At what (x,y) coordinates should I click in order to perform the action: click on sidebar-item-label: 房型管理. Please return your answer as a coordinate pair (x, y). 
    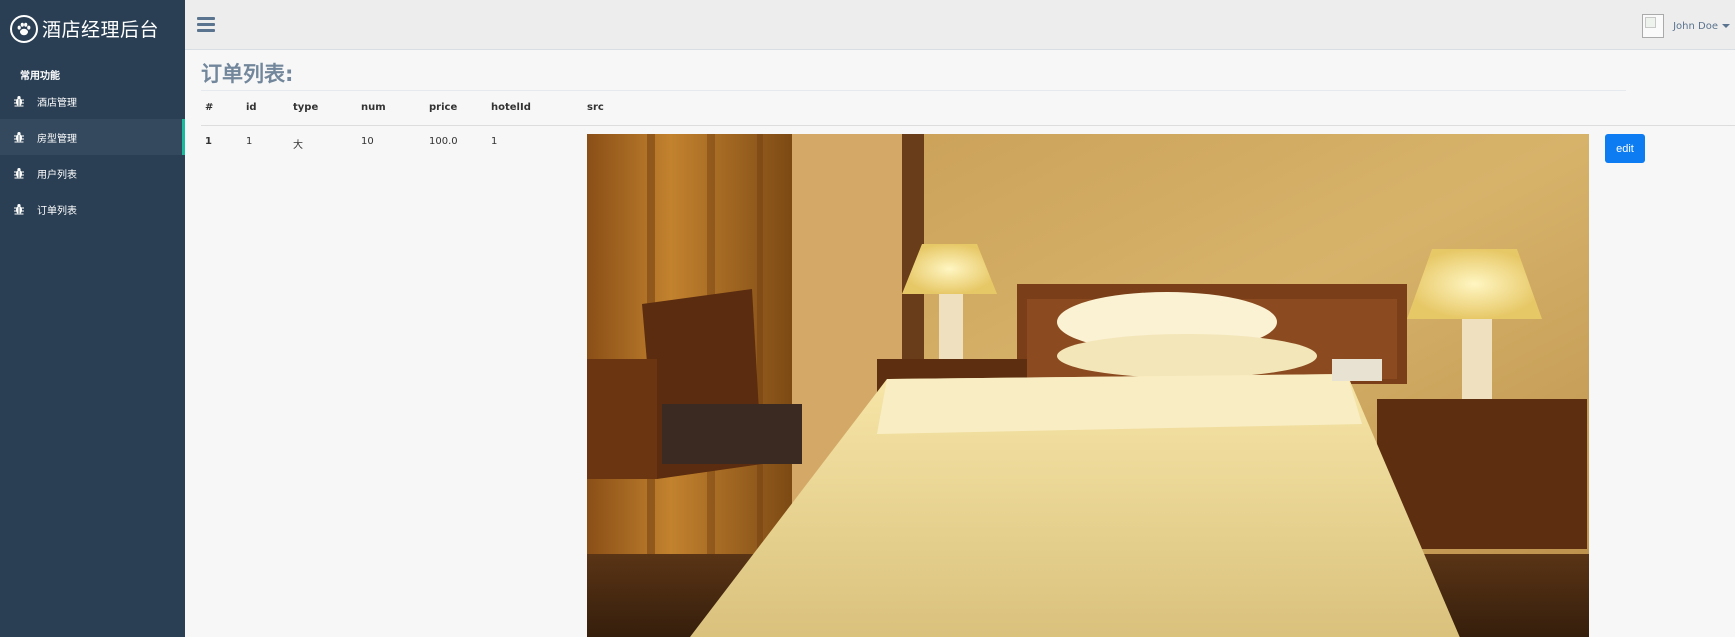
    Looking at the image, I should click on (57, 139).